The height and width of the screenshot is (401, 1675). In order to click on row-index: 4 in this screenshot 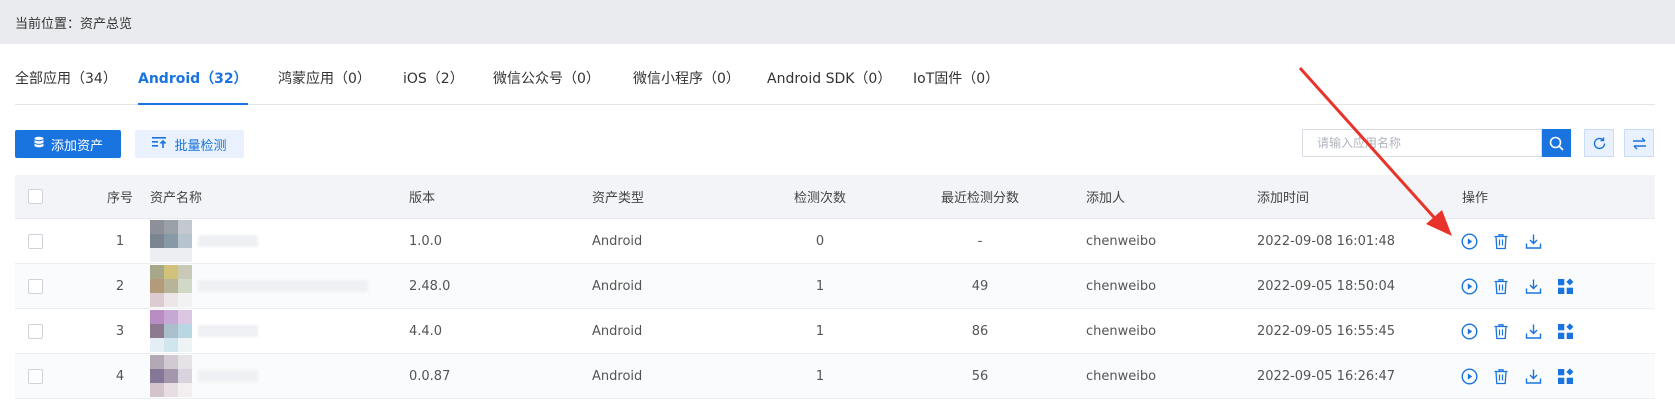, I will do `click(120, 376)`.